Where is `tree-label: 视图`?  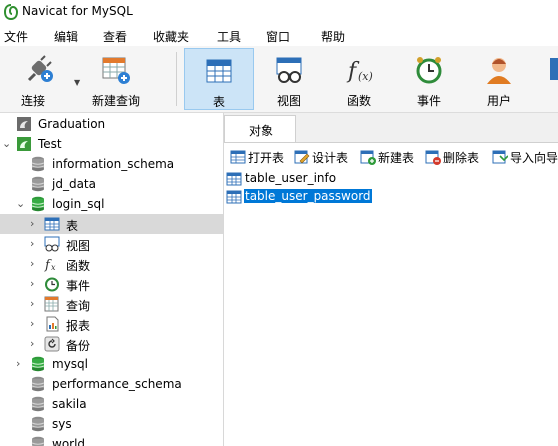 tree-label: 视图 is located at coordinates (78, 246).